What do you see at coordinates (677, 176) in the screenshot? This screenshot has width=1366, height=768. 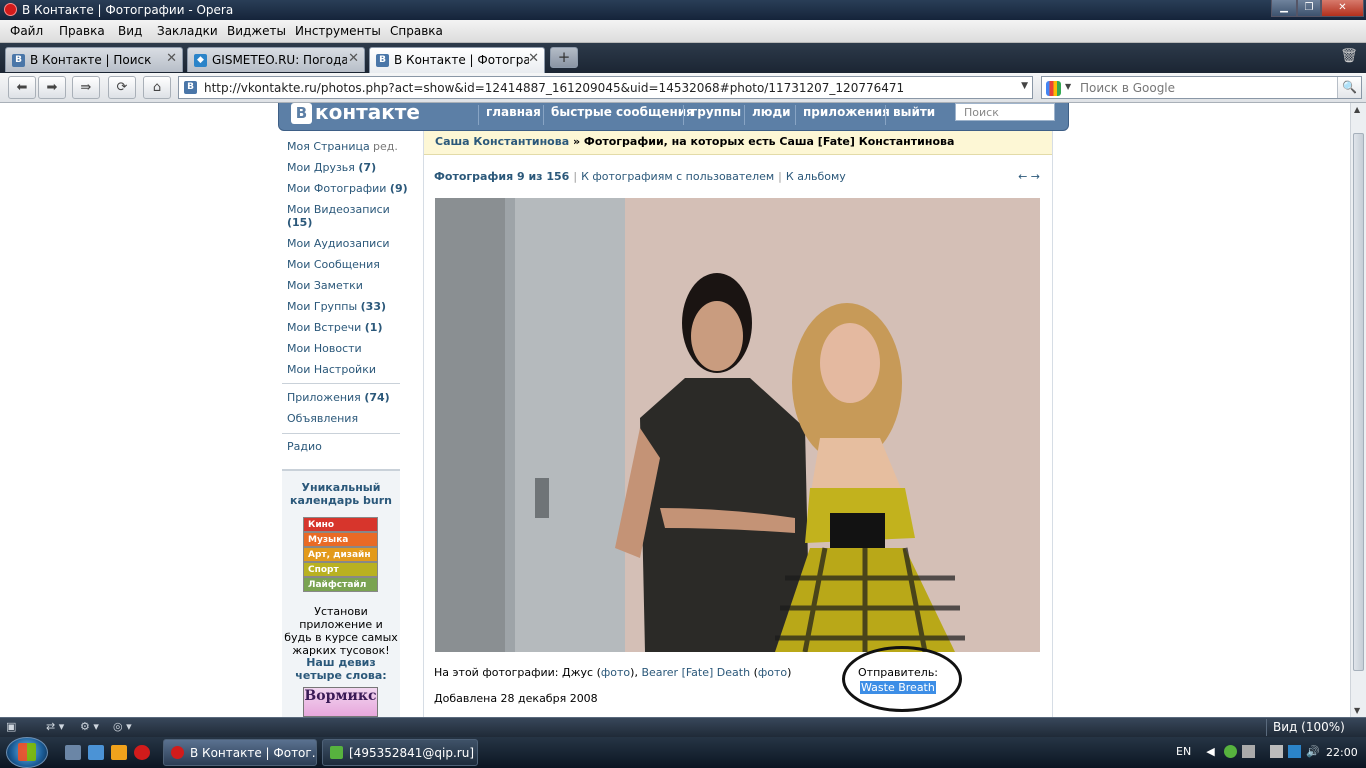 I see `link-user-photos: К фотографиям с пользователем` at bounding box center [677, 176].